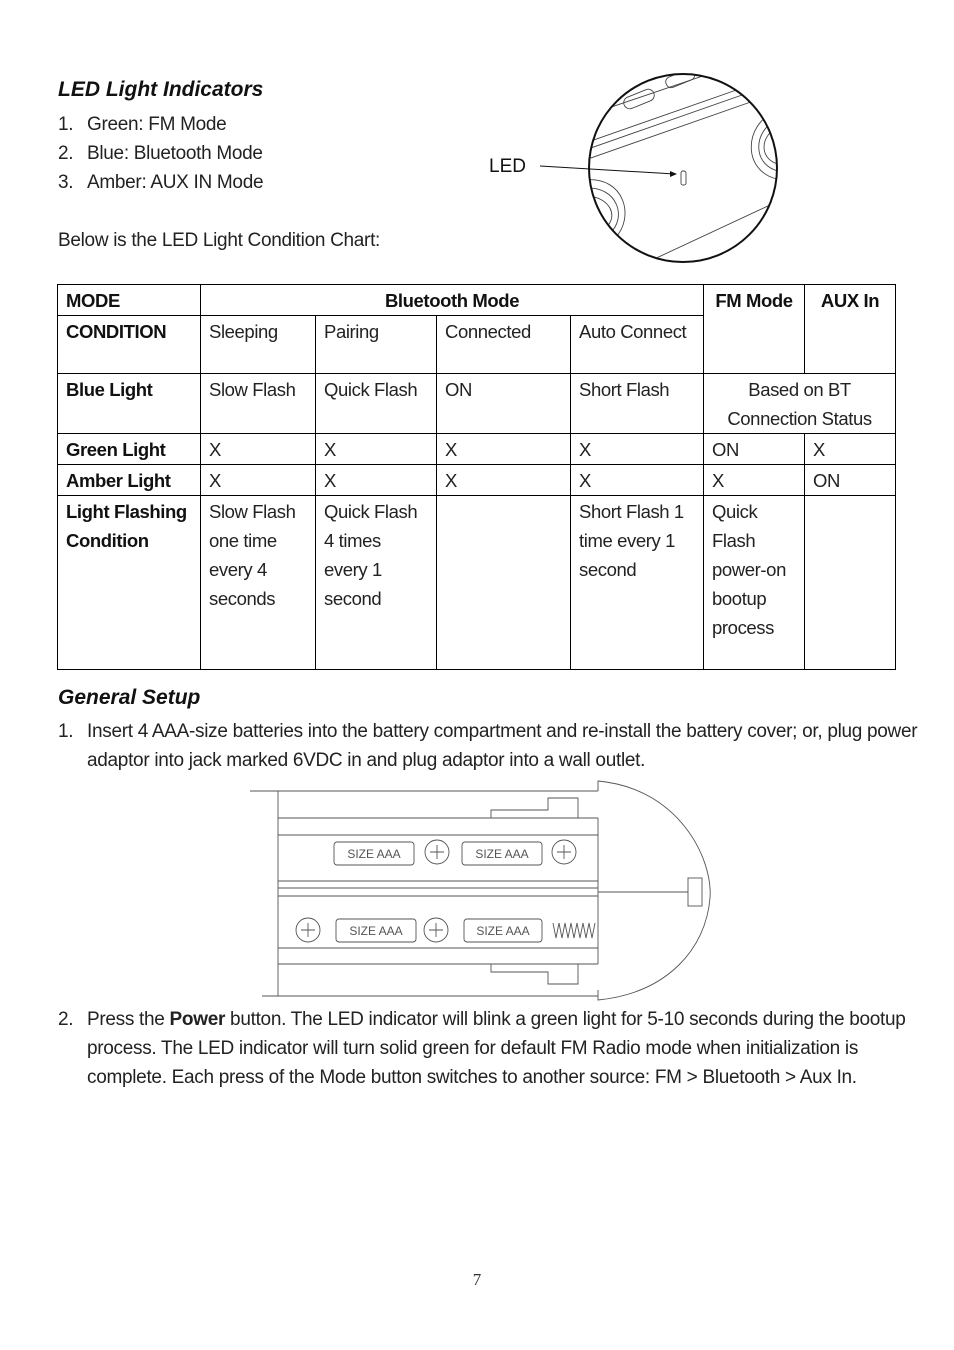  Describe the element at coordinates (800, 403) in the screenshot. I see `table-cell-merged: Based on BT Connection Status` at that location.